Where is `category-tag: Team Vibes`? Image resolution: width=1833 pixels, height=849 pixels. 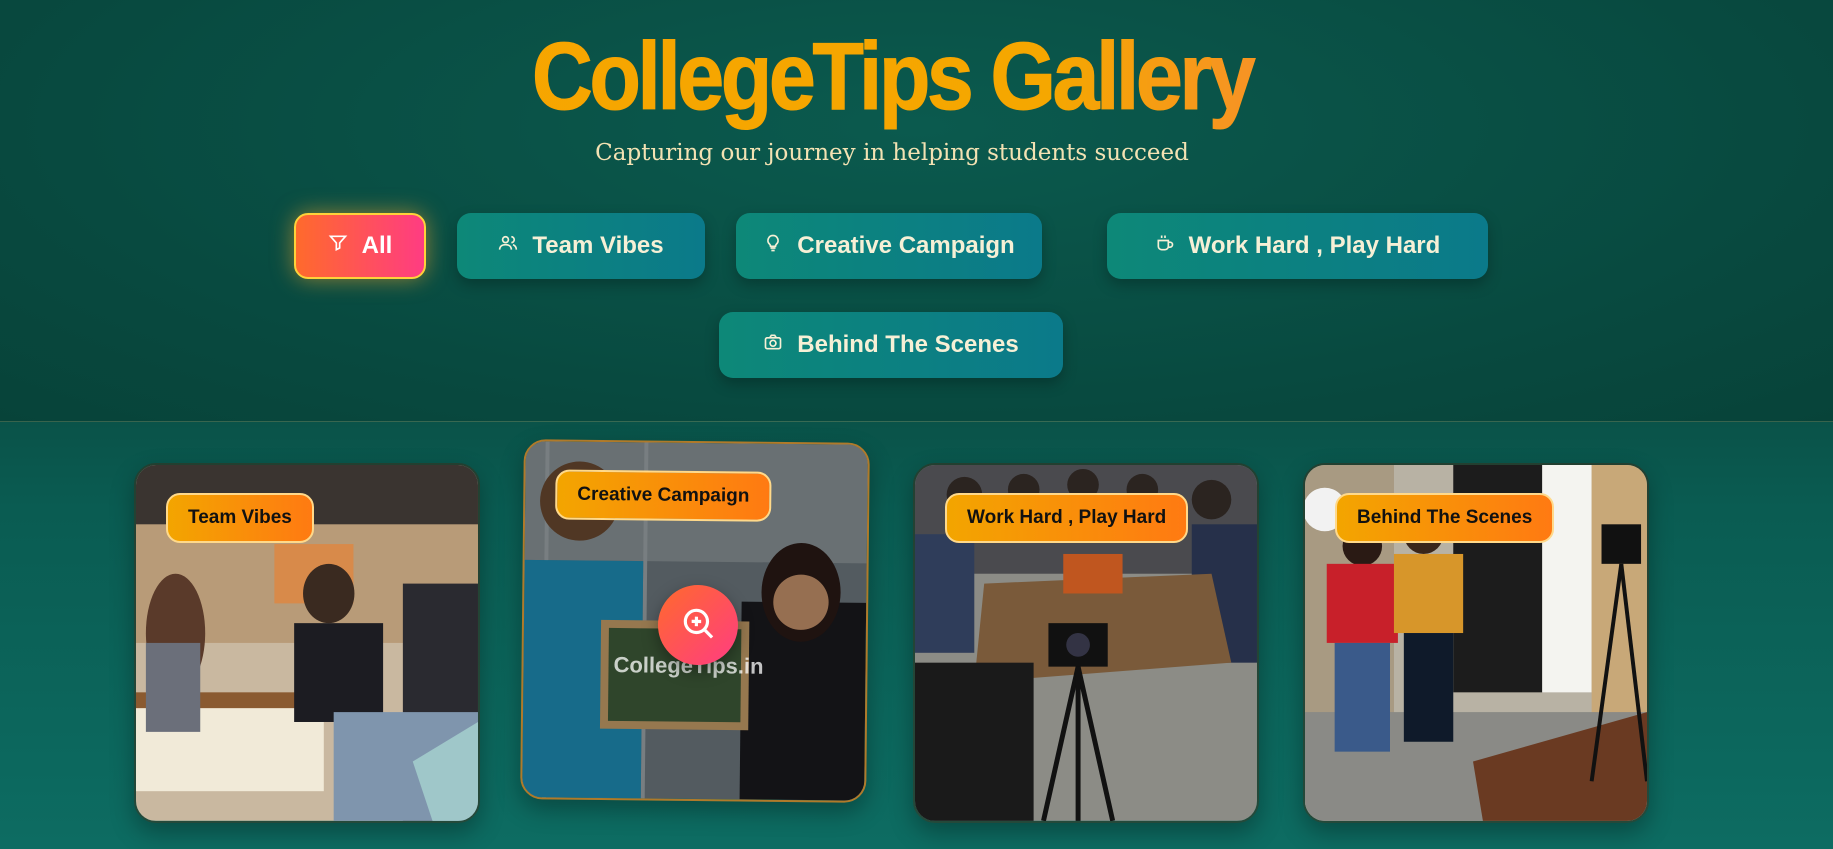
category-tag: Team Vibes is located at coordinates (240, 518).